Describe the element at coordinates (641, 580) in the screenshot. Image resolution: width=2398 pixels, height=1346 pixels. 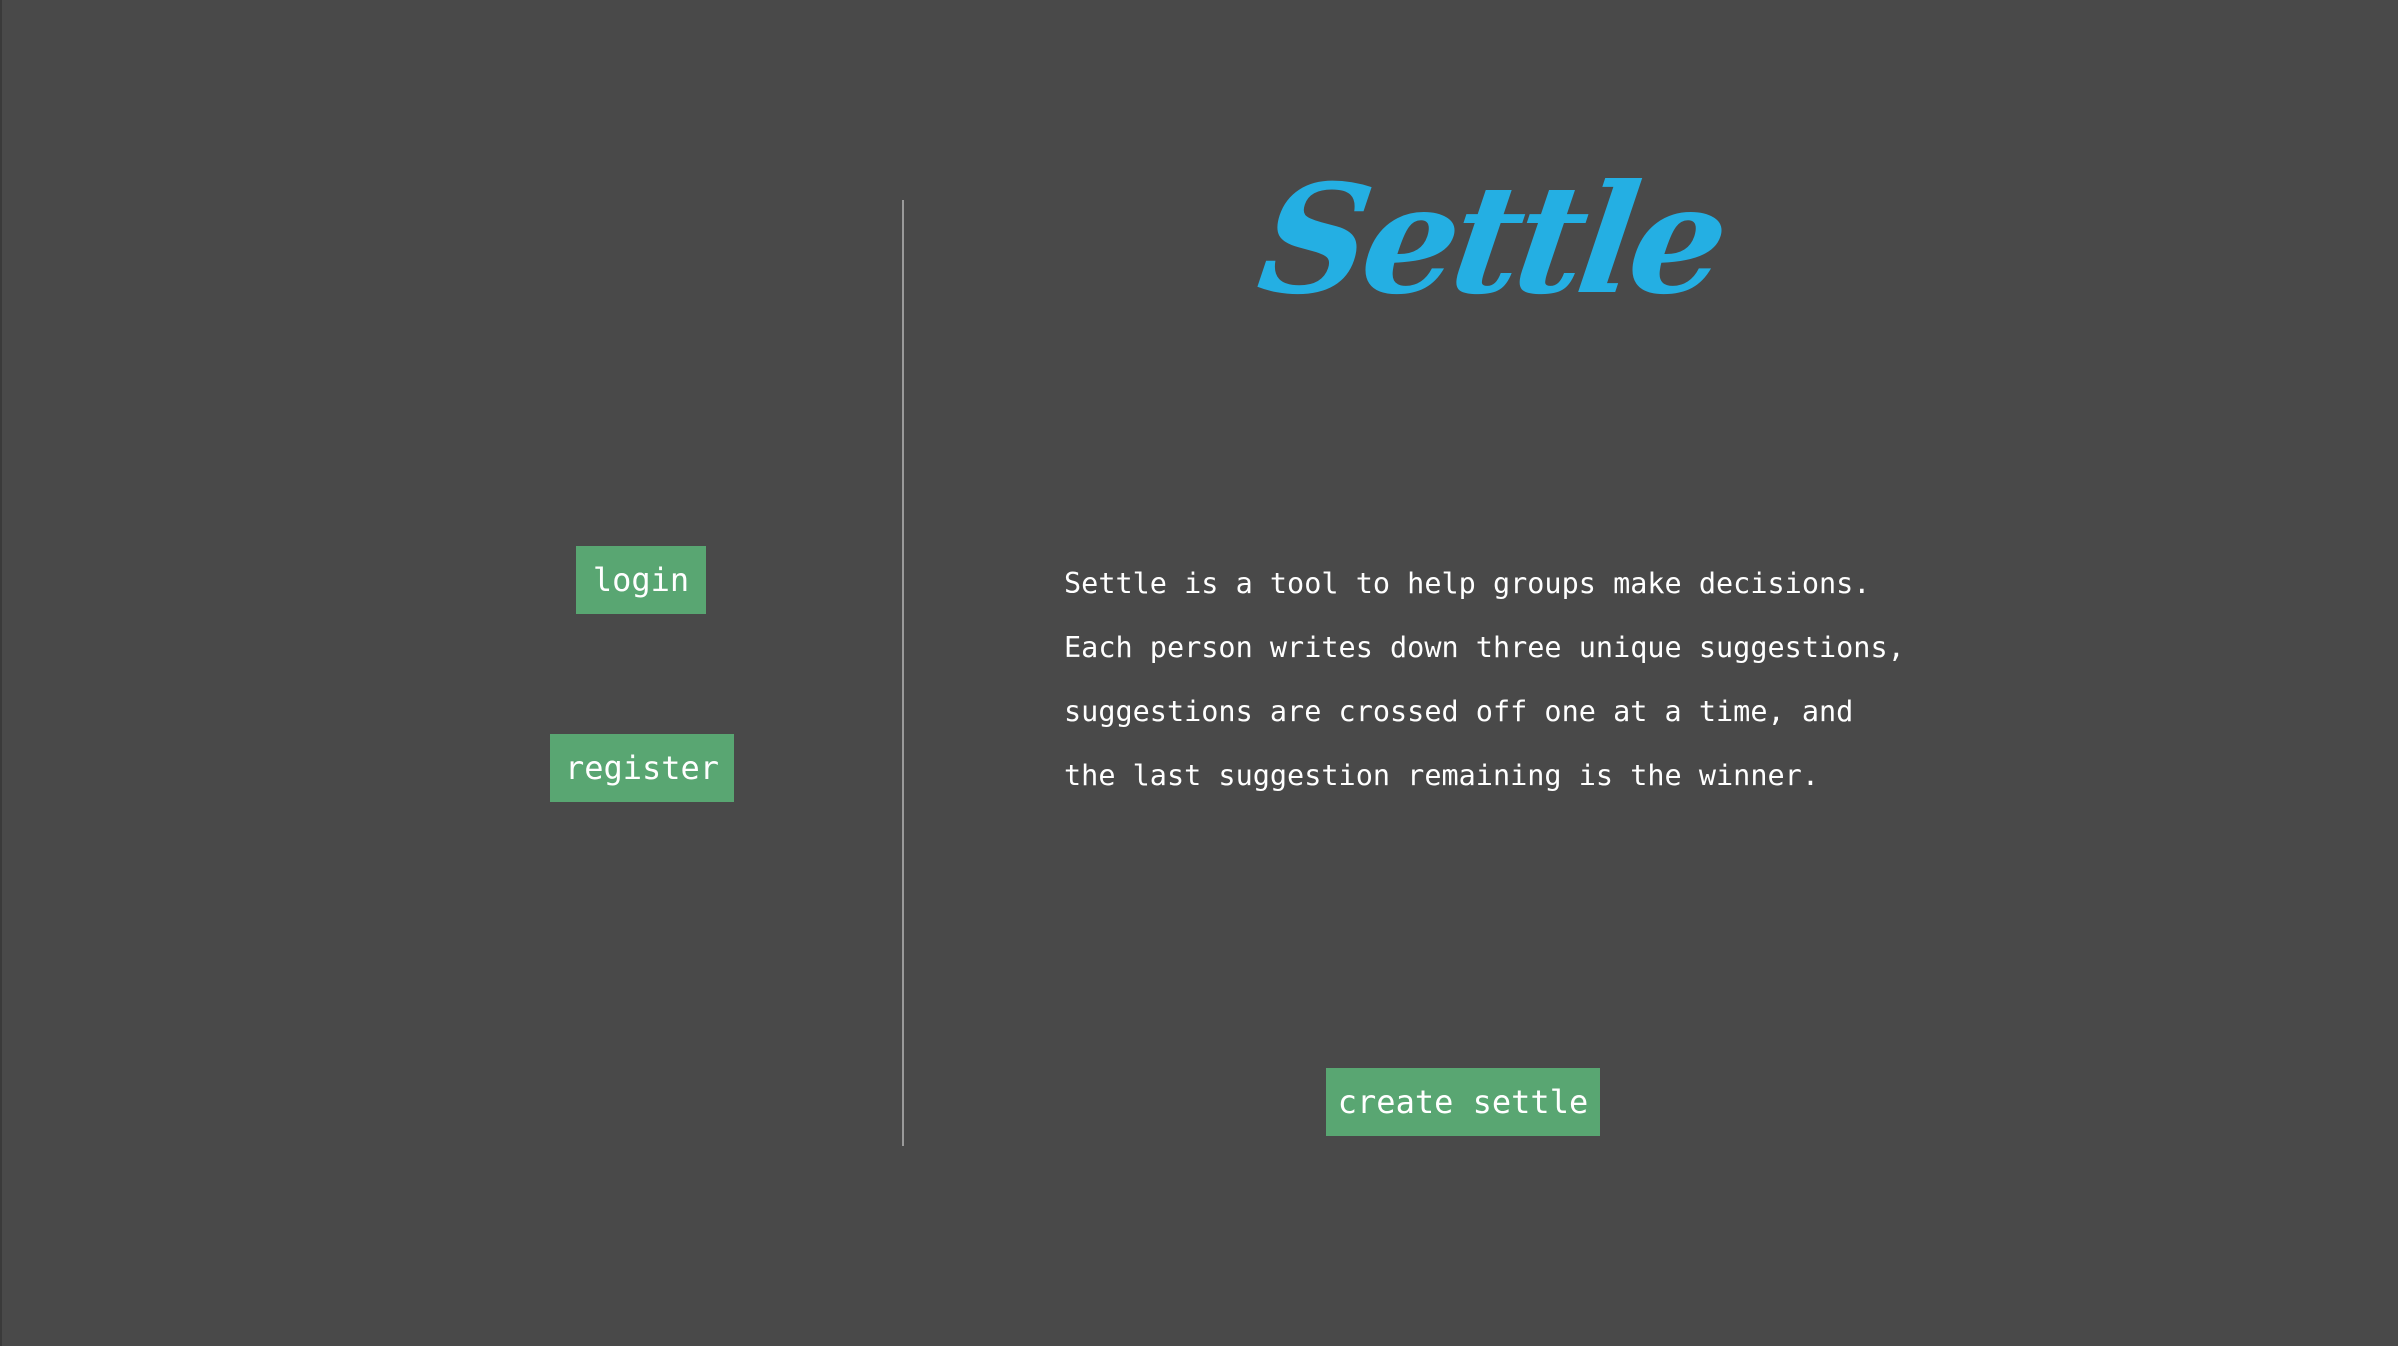
I see `login-button: login` at that location.